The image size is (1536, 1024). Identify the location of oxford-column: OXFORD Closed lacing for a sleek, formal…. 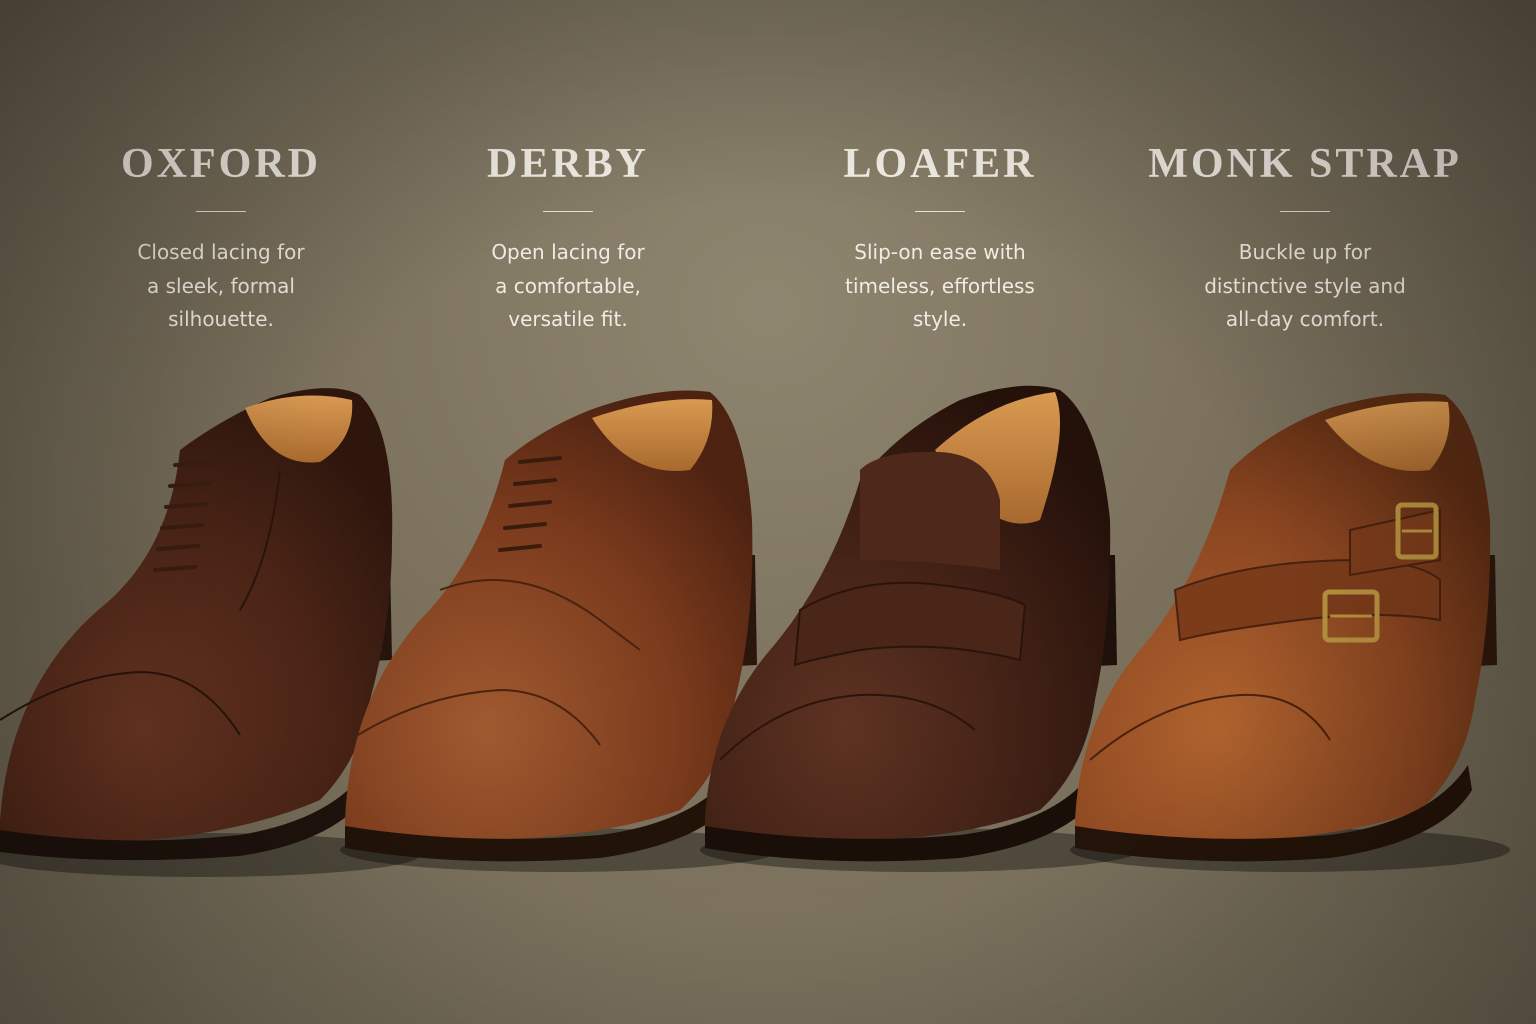
(221, 237).